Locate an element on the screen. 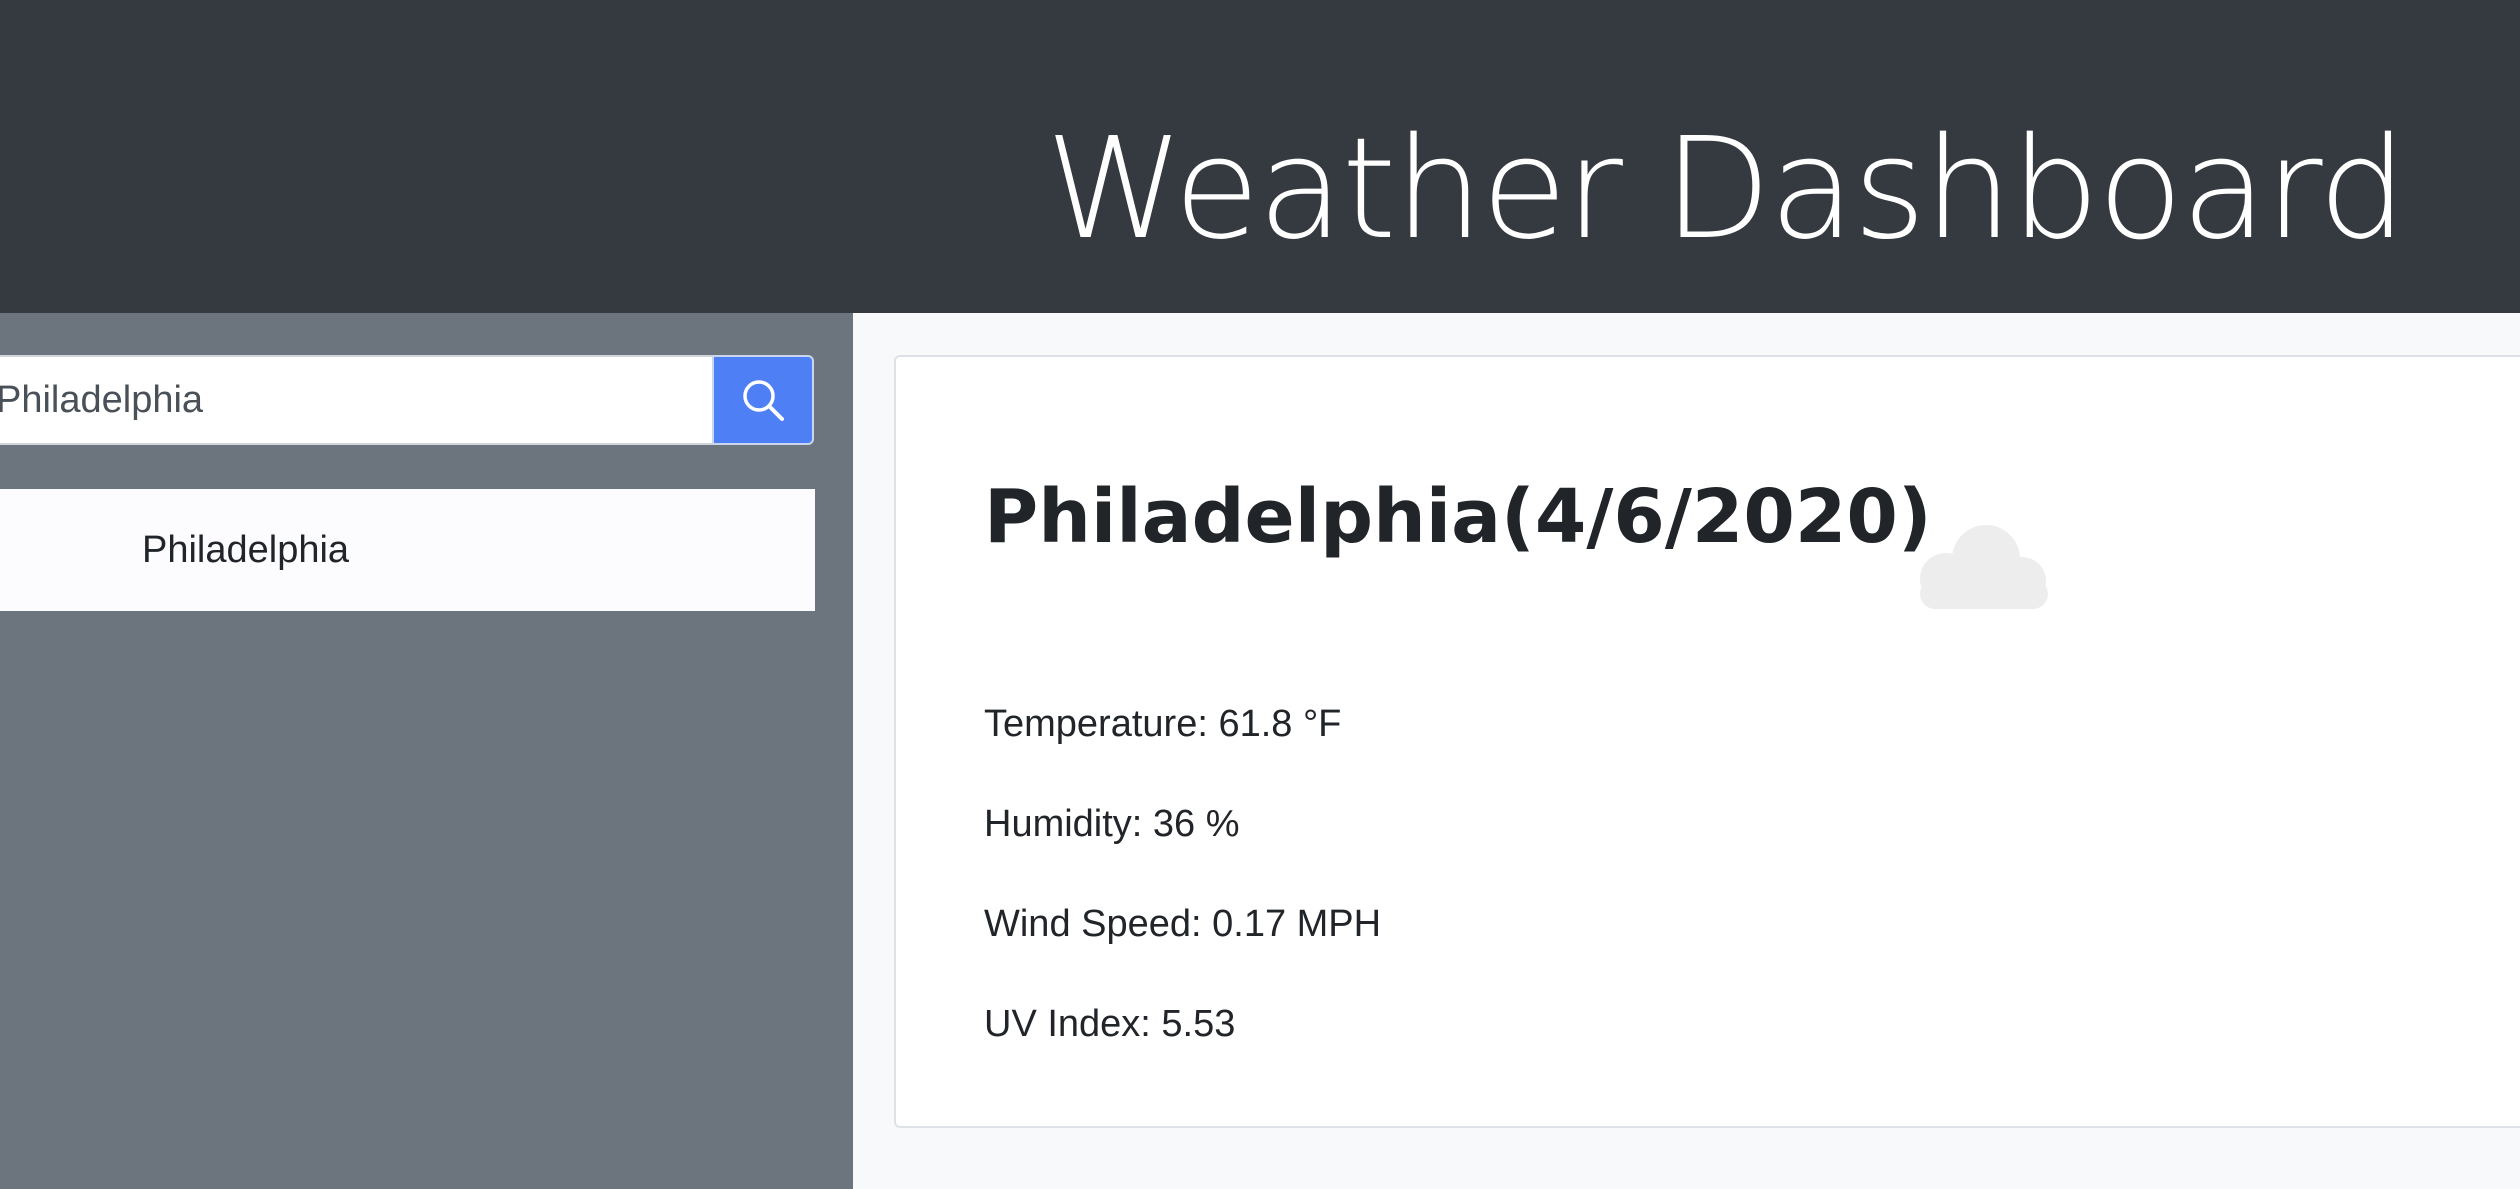 The image size is (2520, 1189). search-history-list: Philadelphia is located at coordinates (407, 550).